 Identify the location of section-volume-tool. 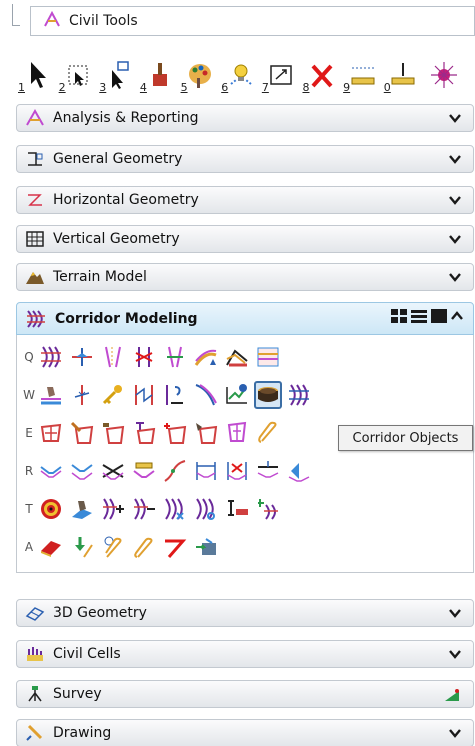
(144, 471).